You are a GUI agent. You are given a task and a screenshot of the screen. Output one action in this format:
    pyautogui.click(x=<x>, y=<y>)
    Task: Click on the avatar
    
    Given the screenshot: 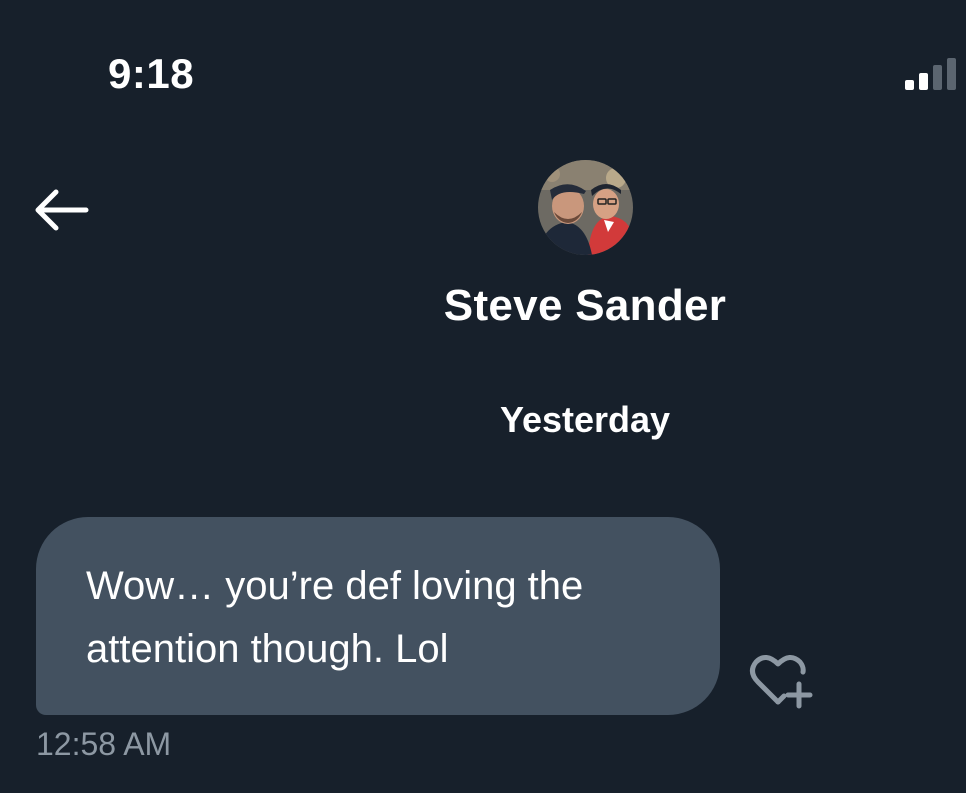 What is the action you would take?
    pyautogui.click(x=585, y=207)
    